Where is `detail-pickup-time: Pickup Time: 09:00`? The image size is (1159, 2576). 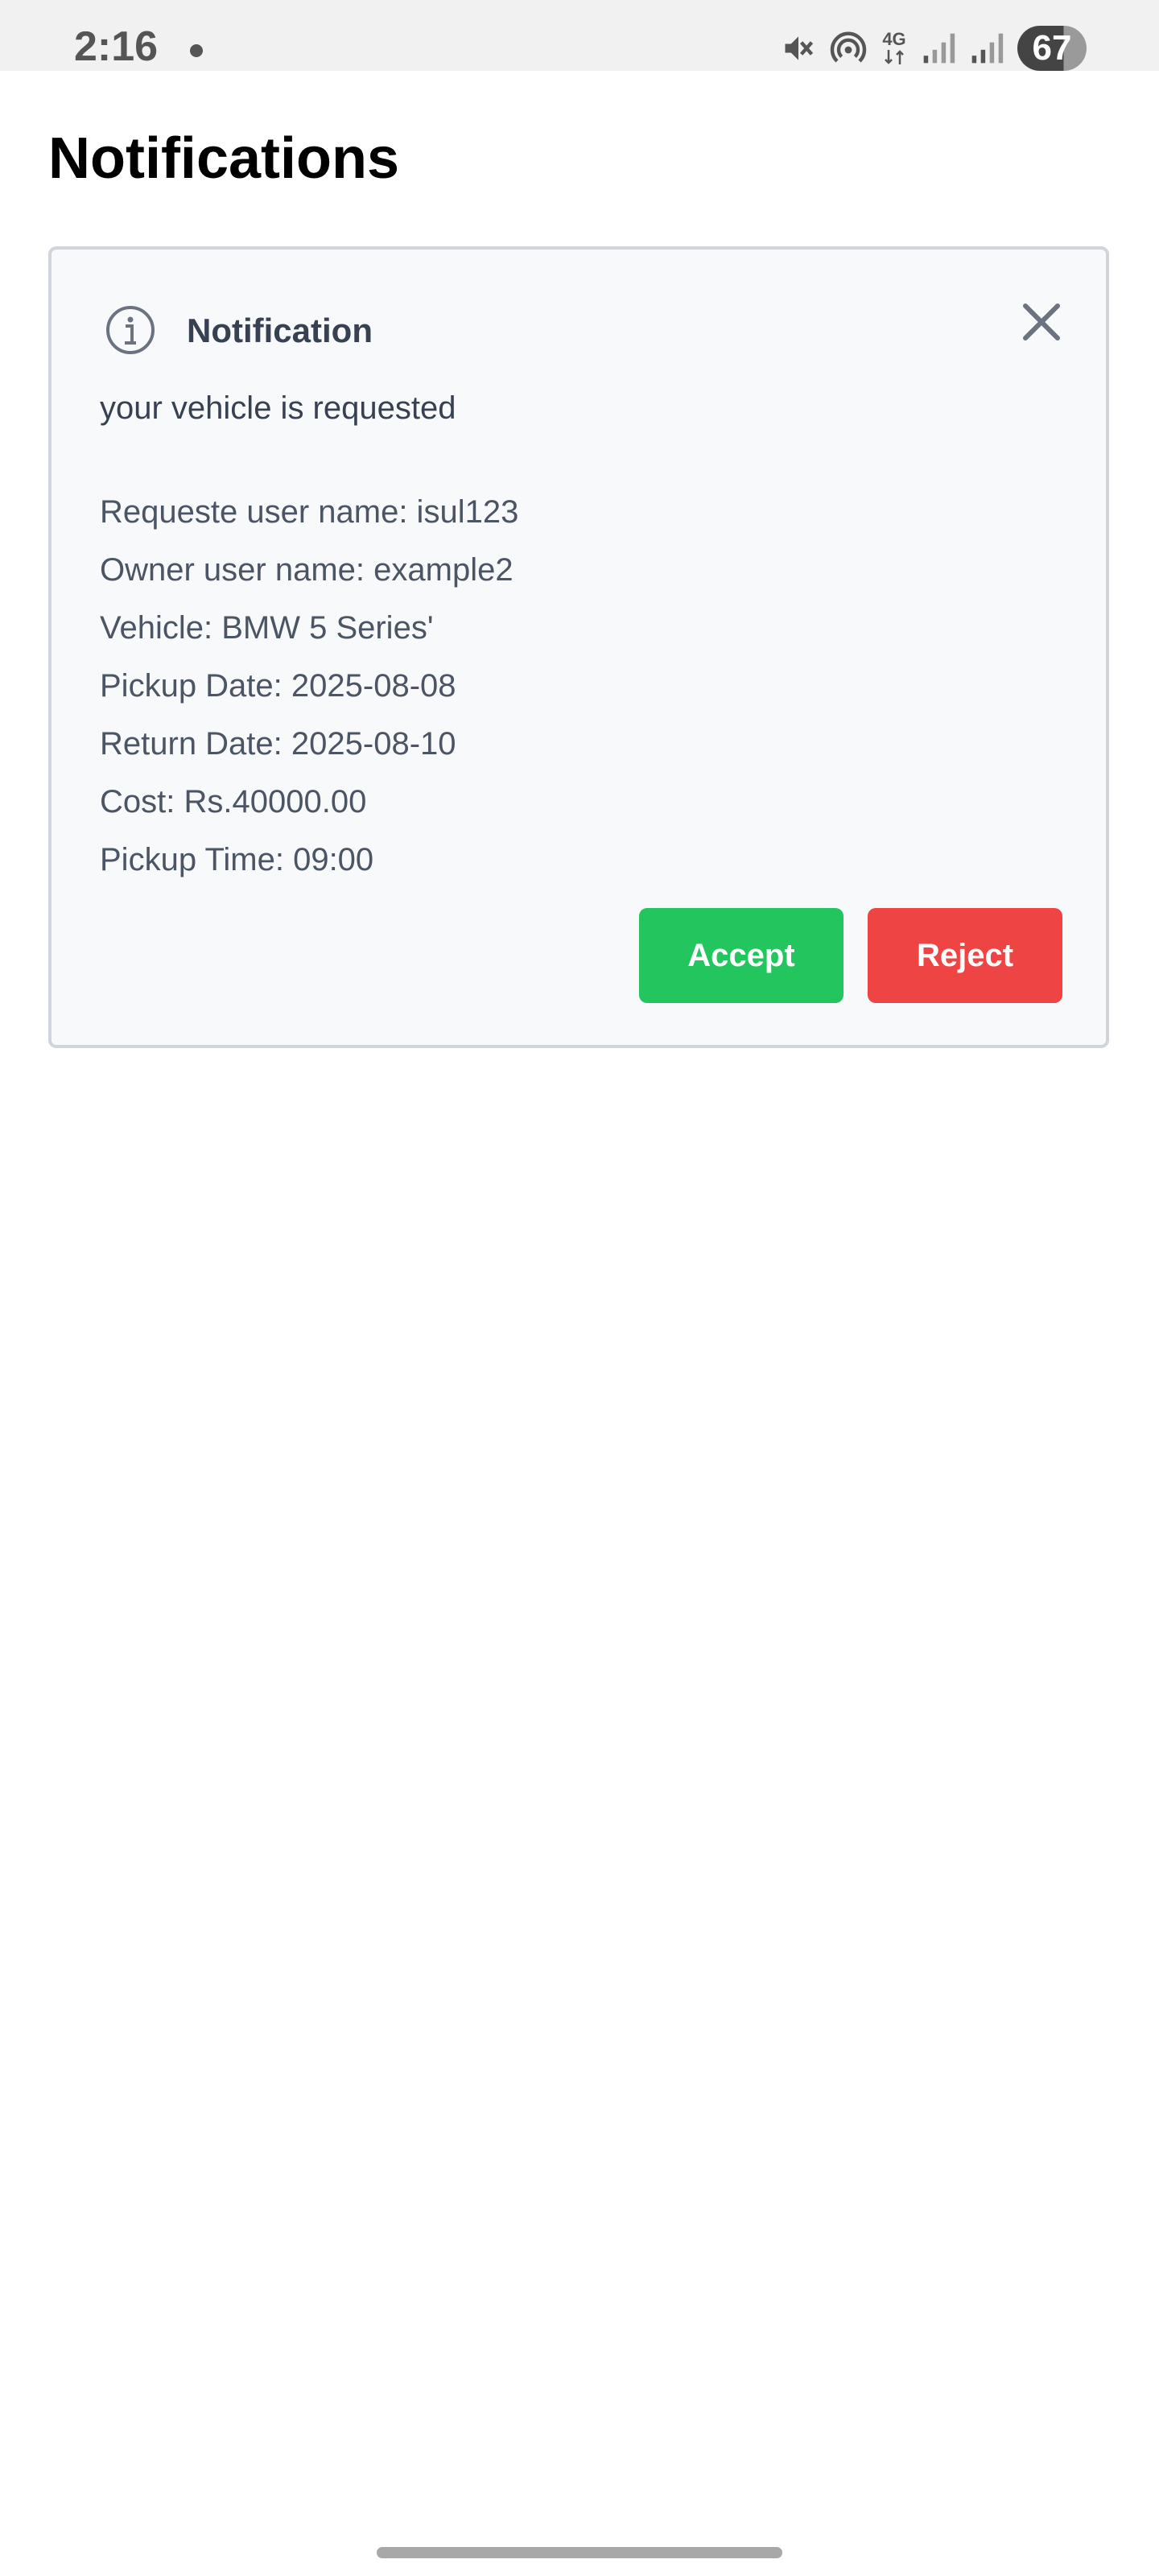 detail-pickup-time: Pickup Time: 09:00 is located at coordinates (237, 859).